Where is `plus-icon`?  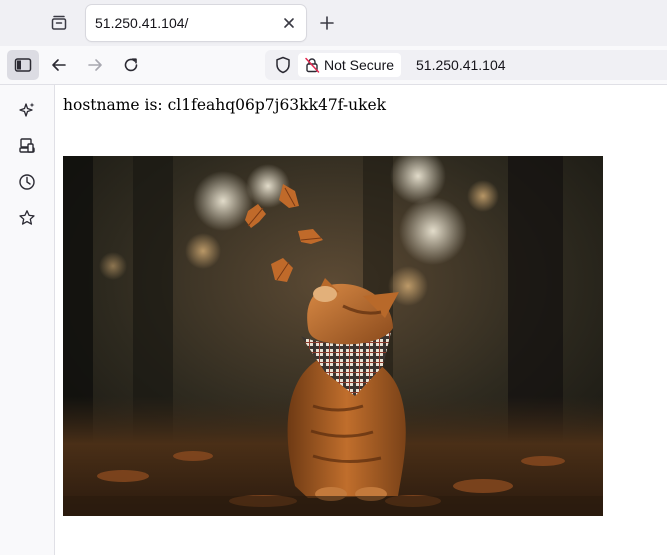 plus-icon is located at coordinates (327, 23).